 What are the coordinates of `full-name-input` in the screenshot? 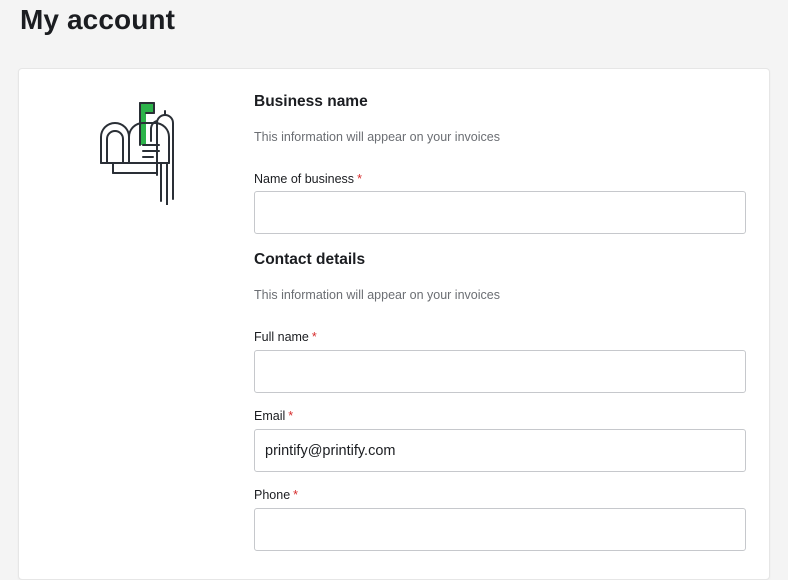 It's located at (500, 371).